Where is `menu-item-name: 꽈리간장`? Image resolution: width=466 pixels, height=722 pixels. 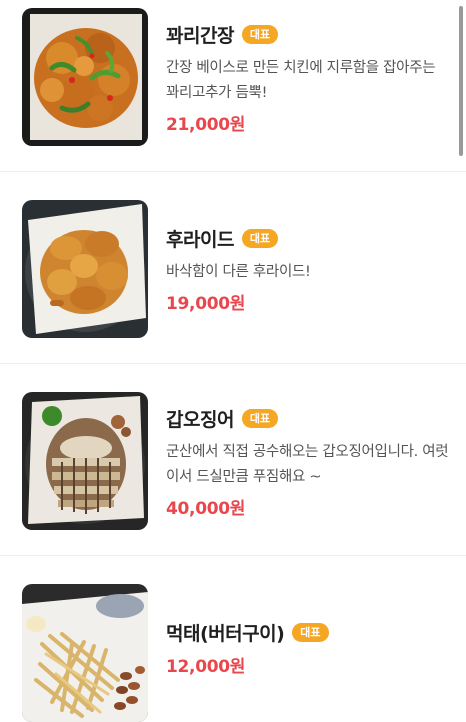 menu-item-name: 꽈리간장 is located at coordinates (200, 35).